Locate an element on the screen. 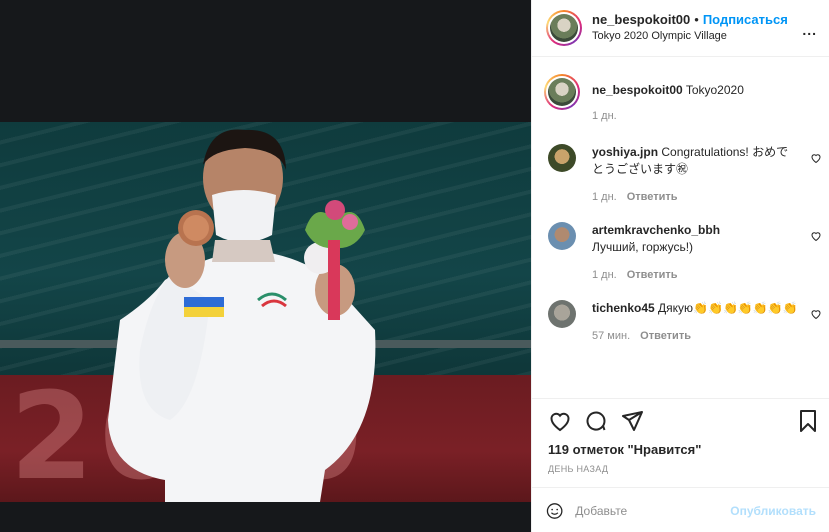  emoji-icon is located at coordinates (554, 511).